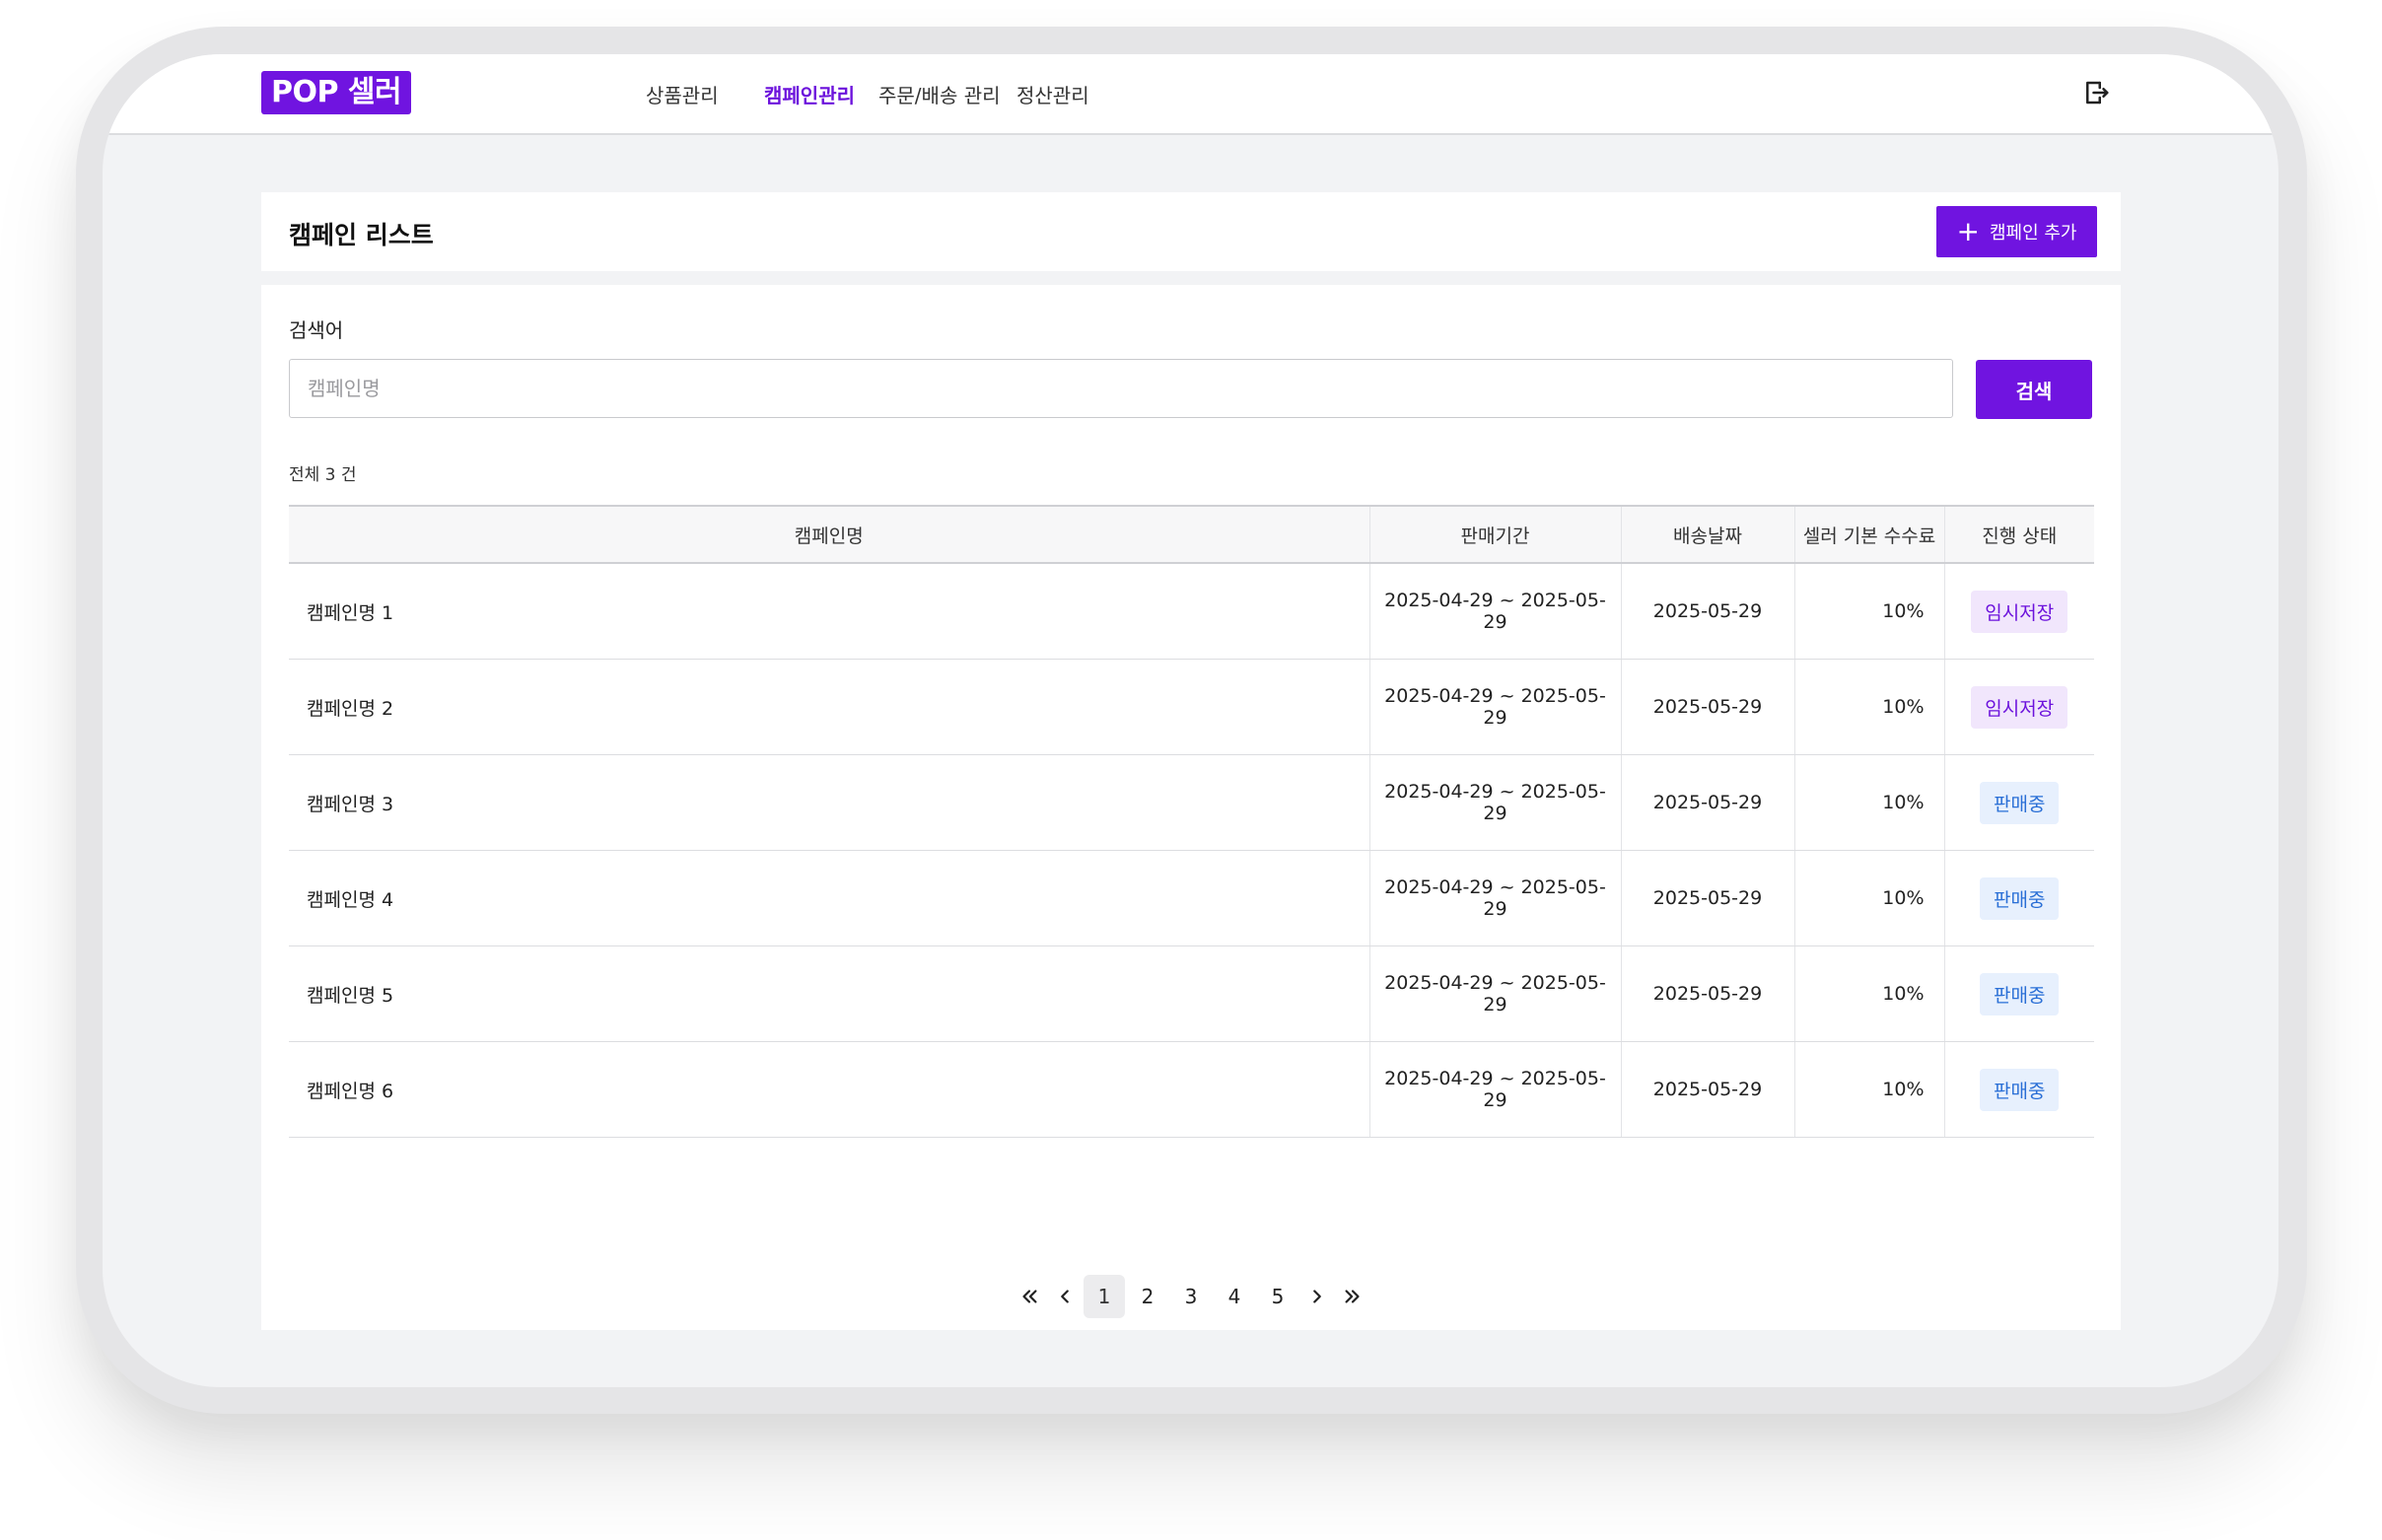 Image resolution: width=2382 pixels, height=1540 pixels. What do you see at coordinates (2034, 389) in the screenshot?
I see `search-button: 검색` at bounding box center [2034, 389].